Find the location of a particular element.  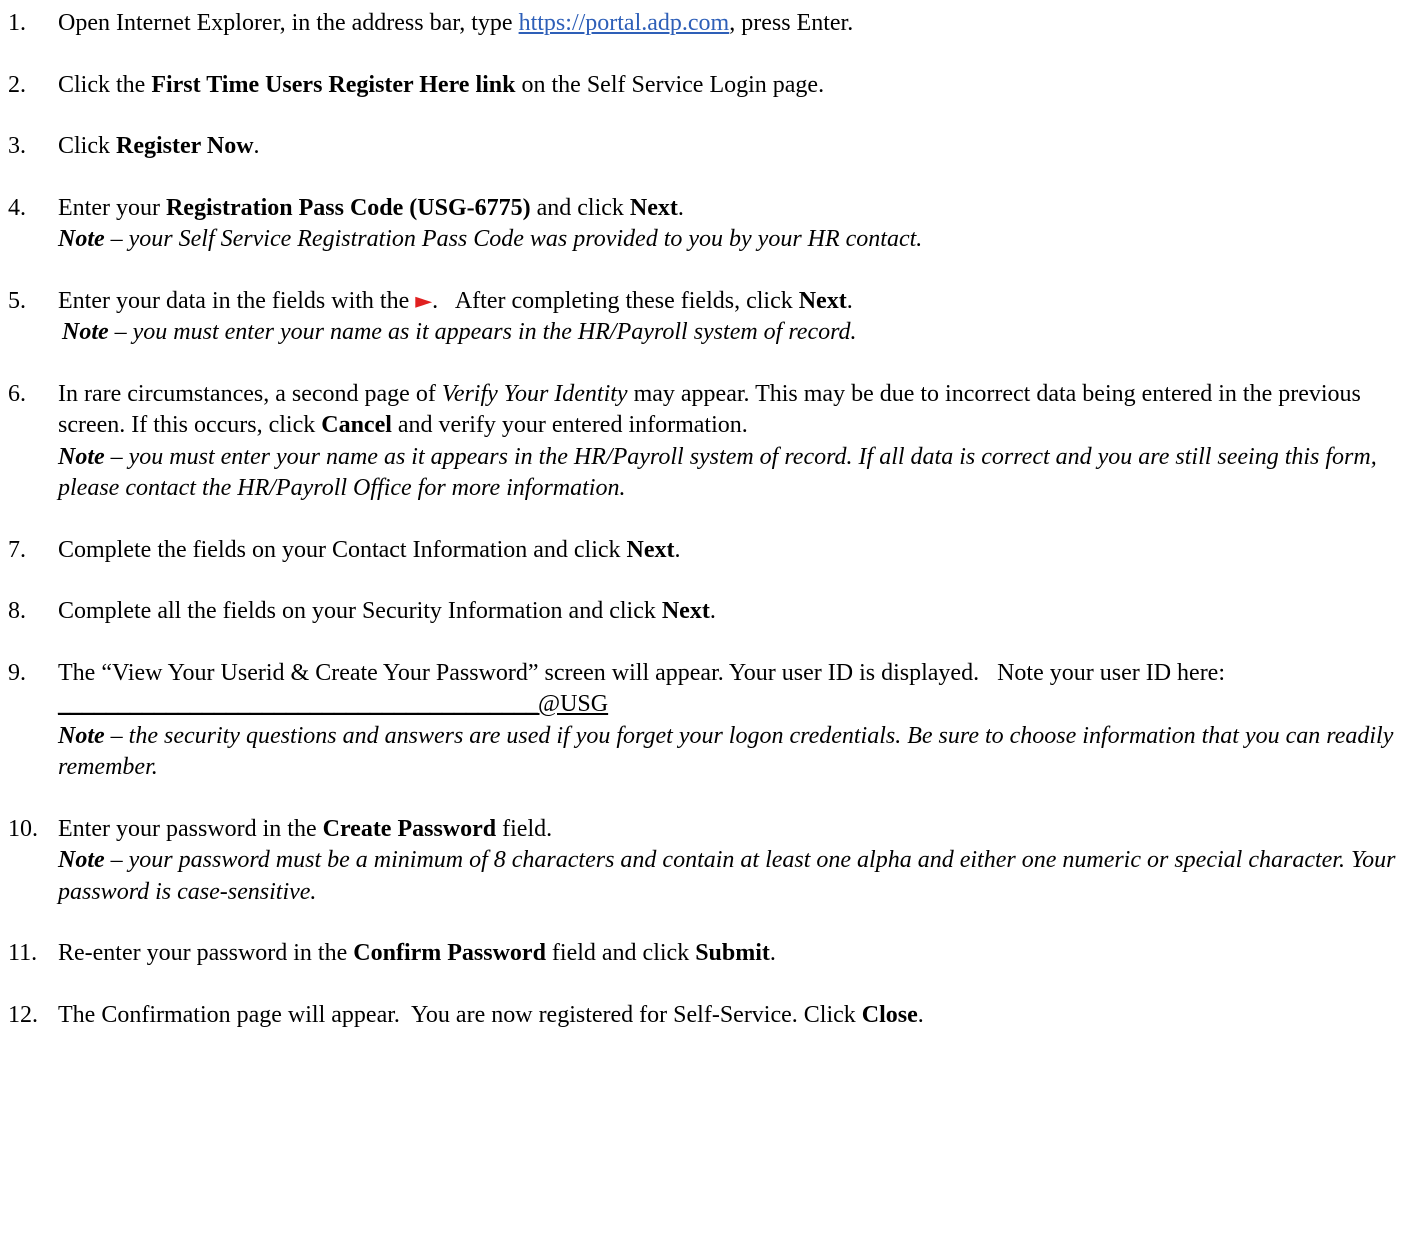

step-emphasis: Submit is located at coordinates (732, 953).